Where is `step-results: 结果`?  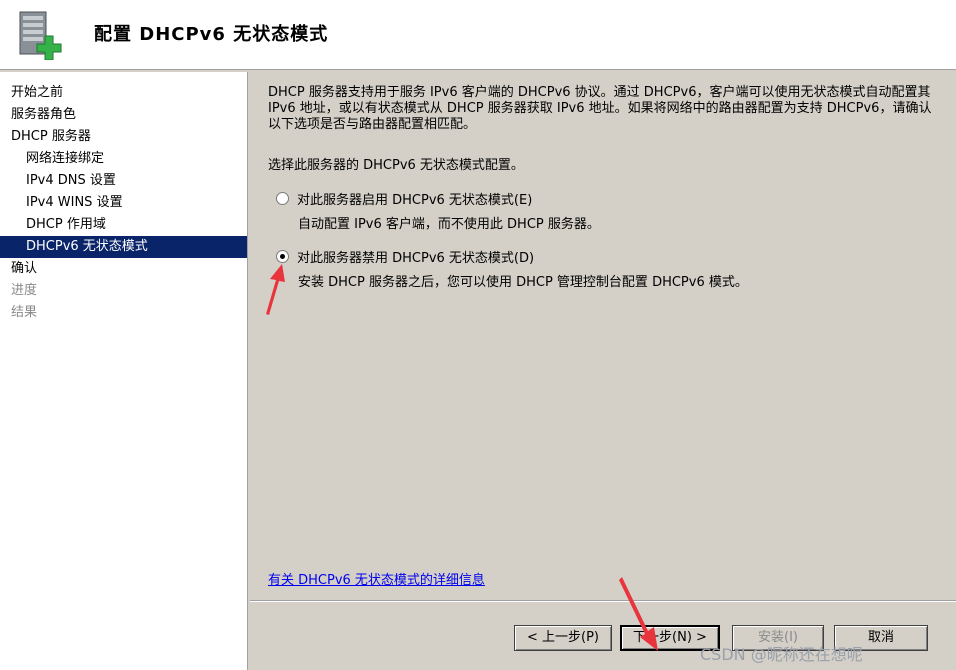 step-results: 结果 is located at coordinates (24, 312).